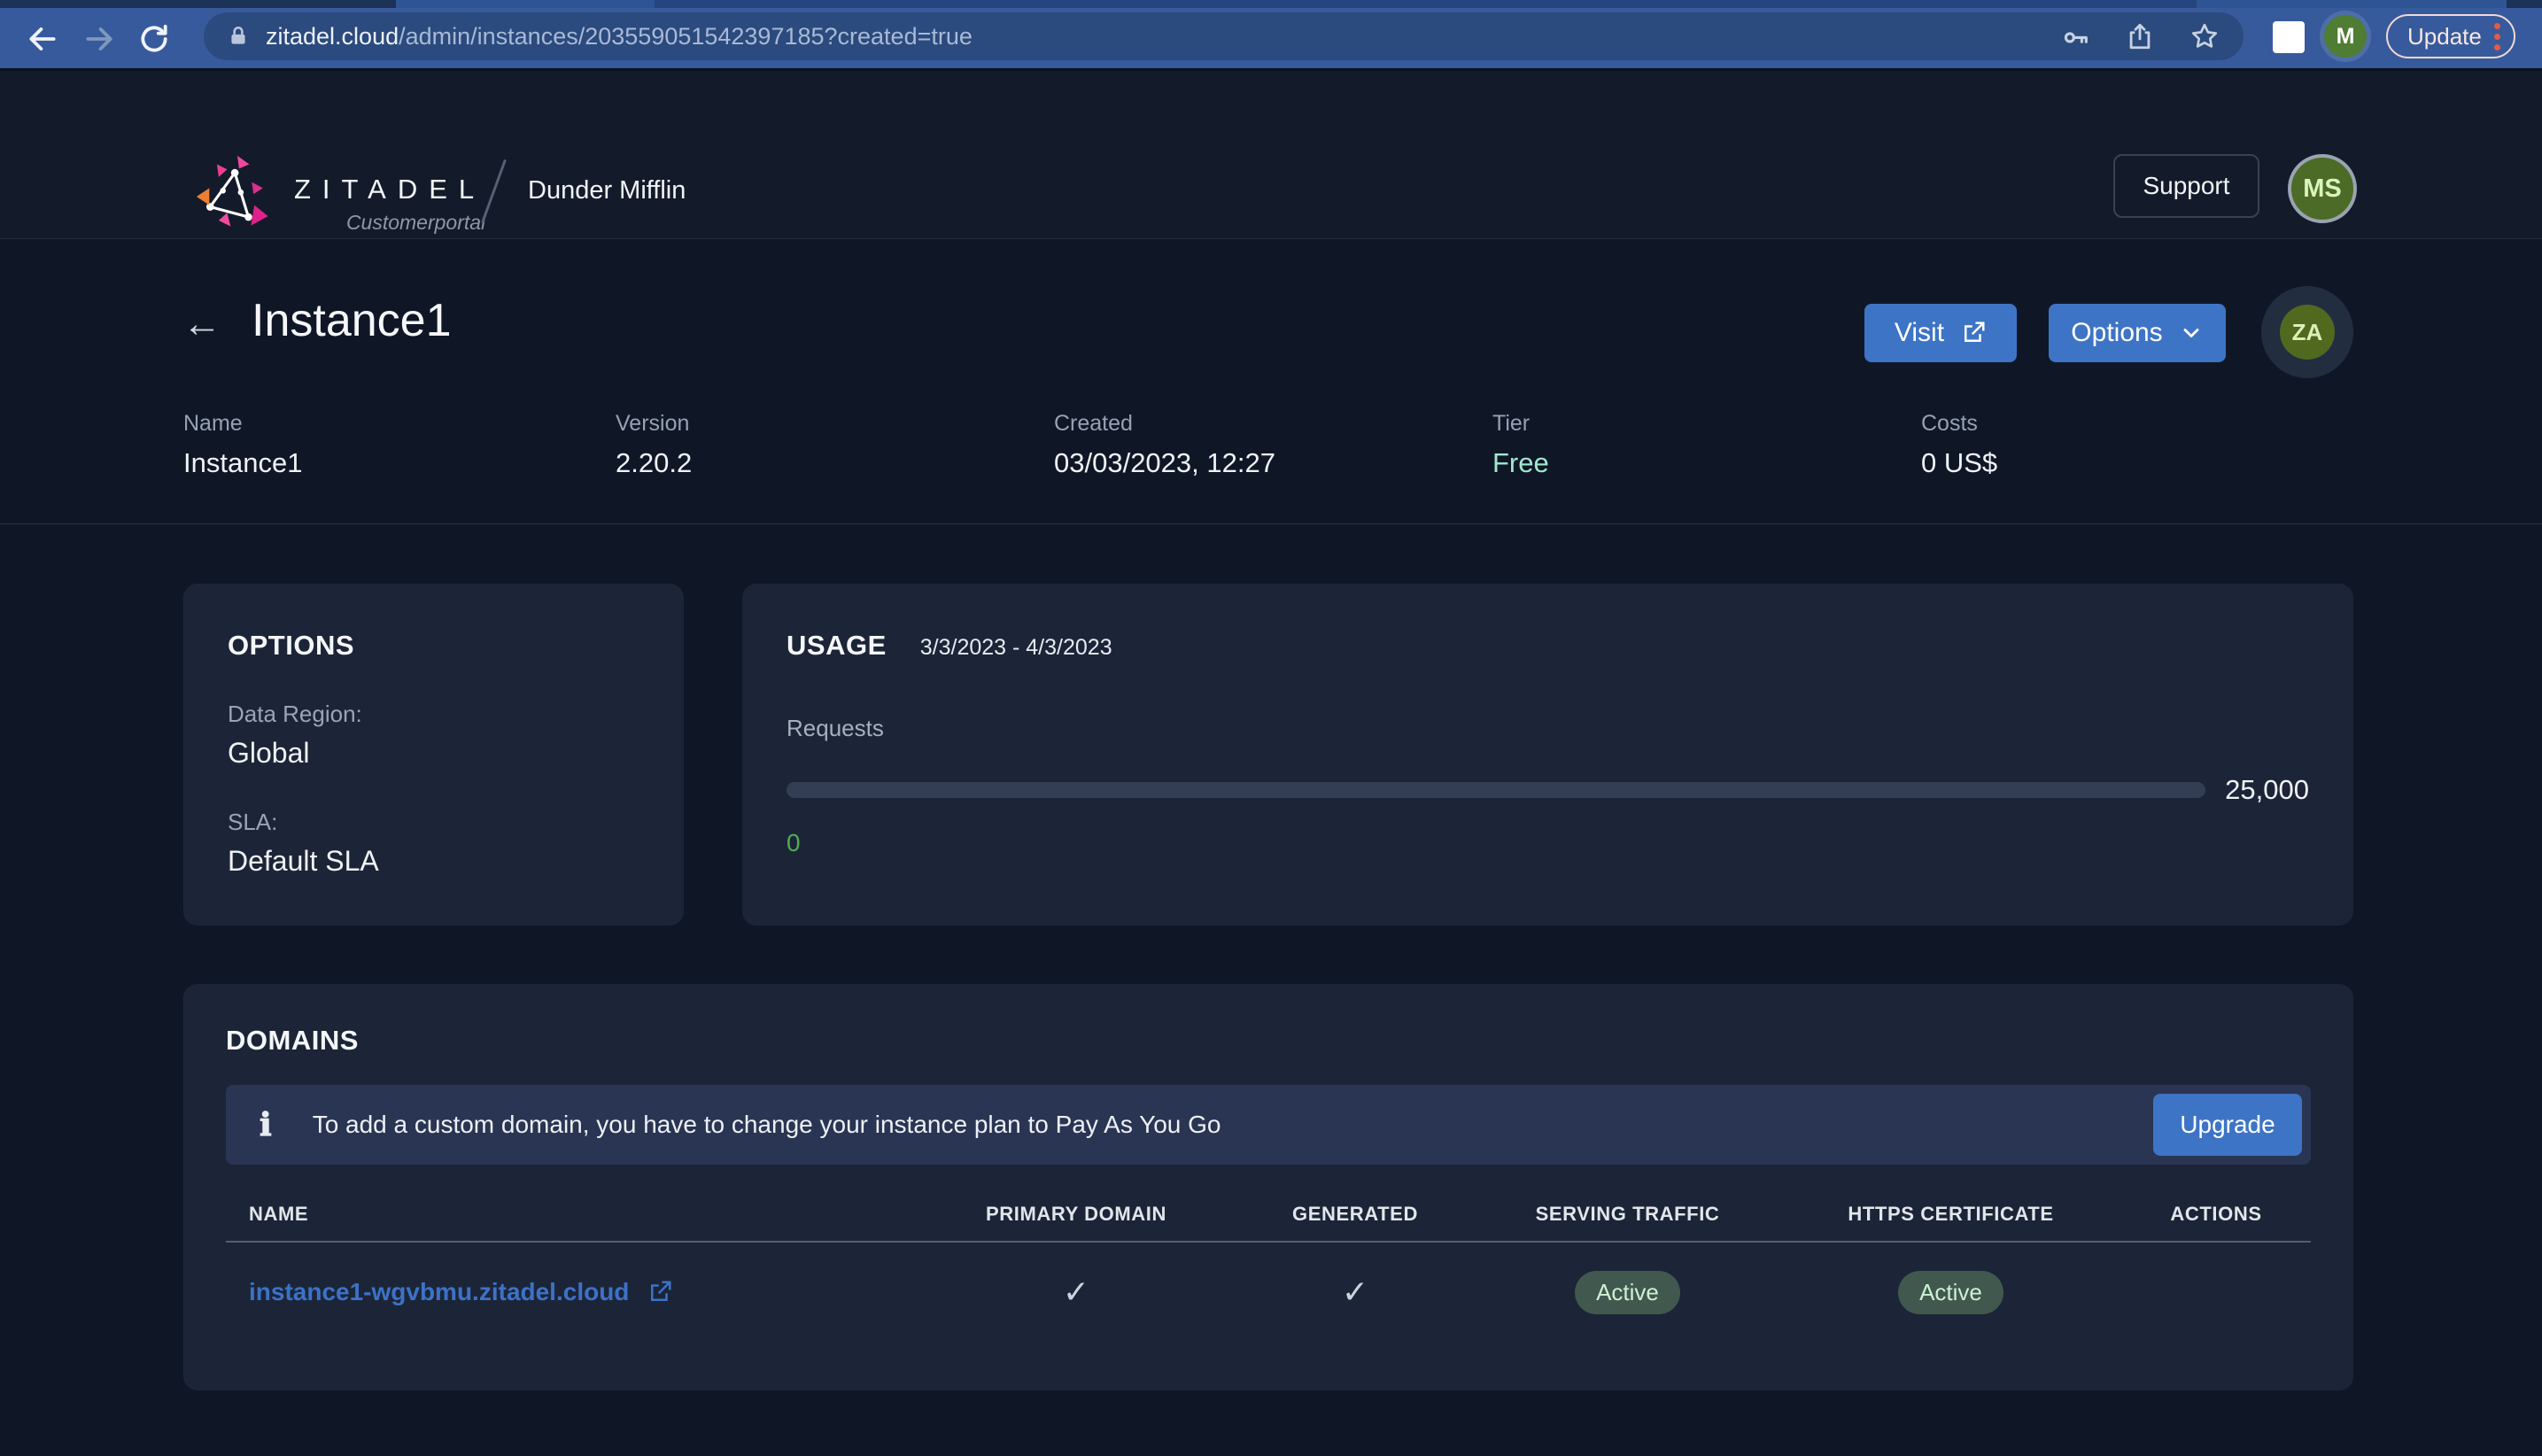  Describe the element at coordinates (292, 1040) in the screenshot. I see `domains-card-title: DOMAINS` at that location.